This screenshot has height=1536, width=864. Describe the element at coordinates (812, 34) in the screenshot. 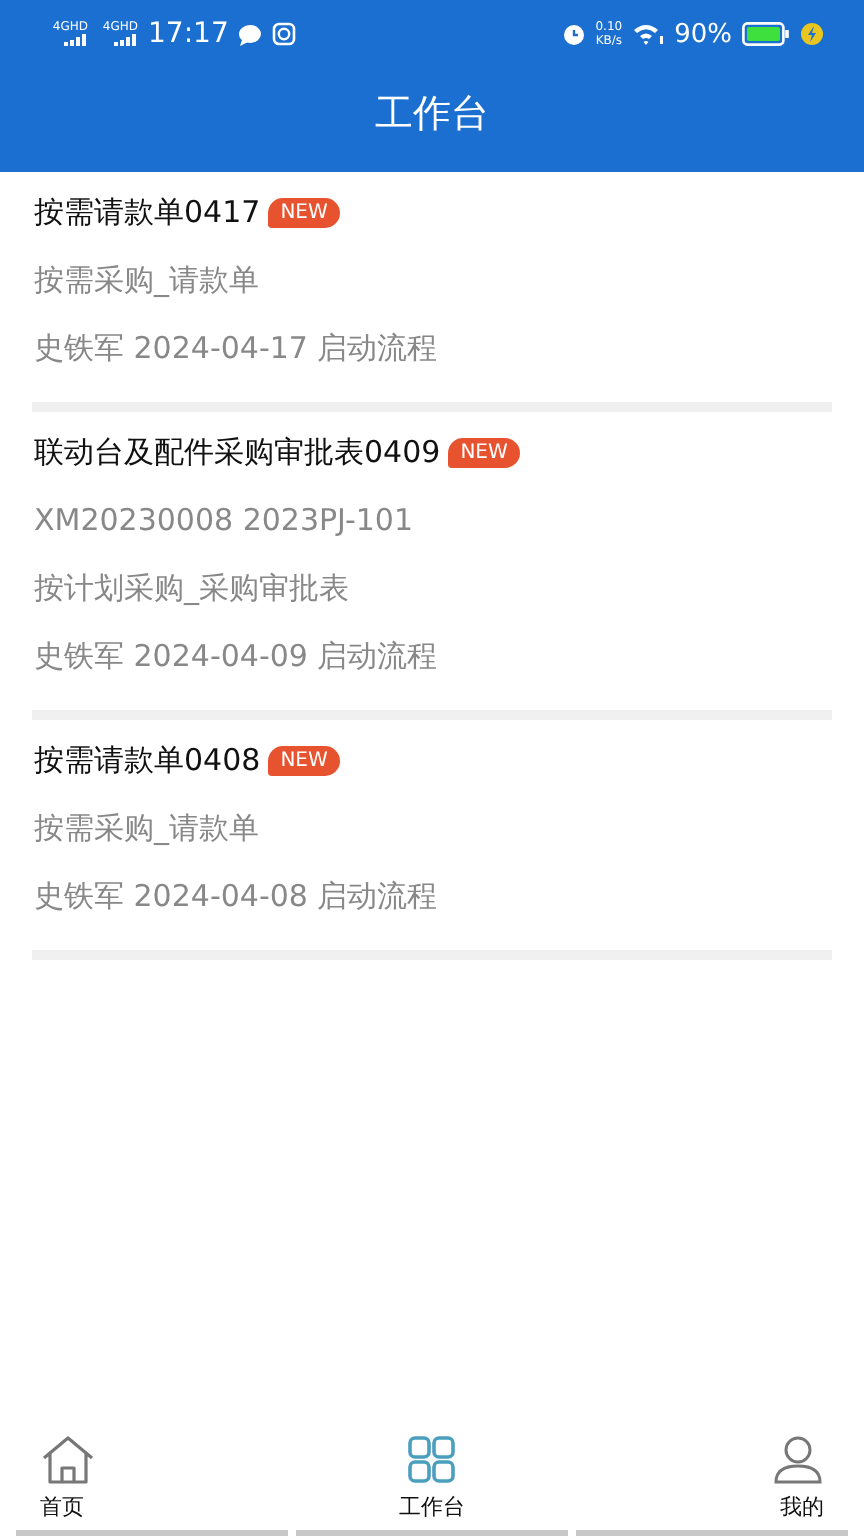

I see `charging-icon` at that location.